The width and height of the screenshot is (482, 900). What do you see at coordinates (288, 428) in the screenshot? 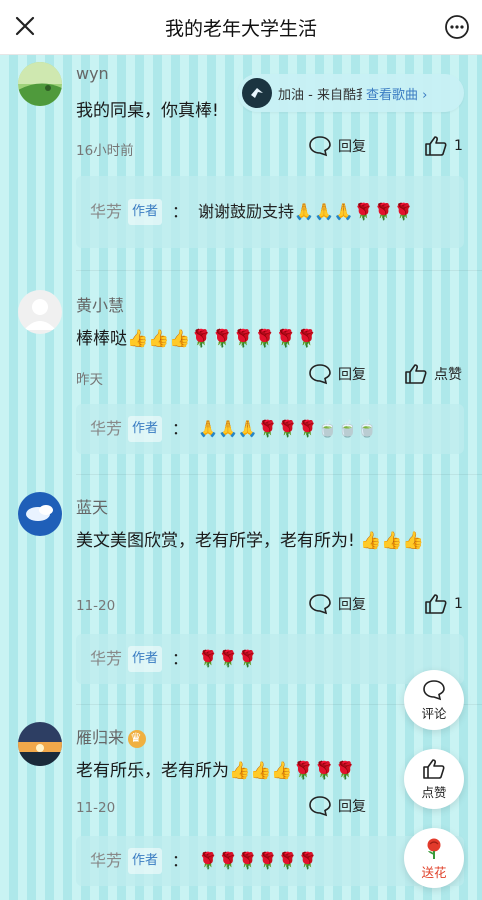
I see `reply-text: 🙏🙏🙏🌹🌹🌹🍵🍵🍵` at bounding box center [288, 428].